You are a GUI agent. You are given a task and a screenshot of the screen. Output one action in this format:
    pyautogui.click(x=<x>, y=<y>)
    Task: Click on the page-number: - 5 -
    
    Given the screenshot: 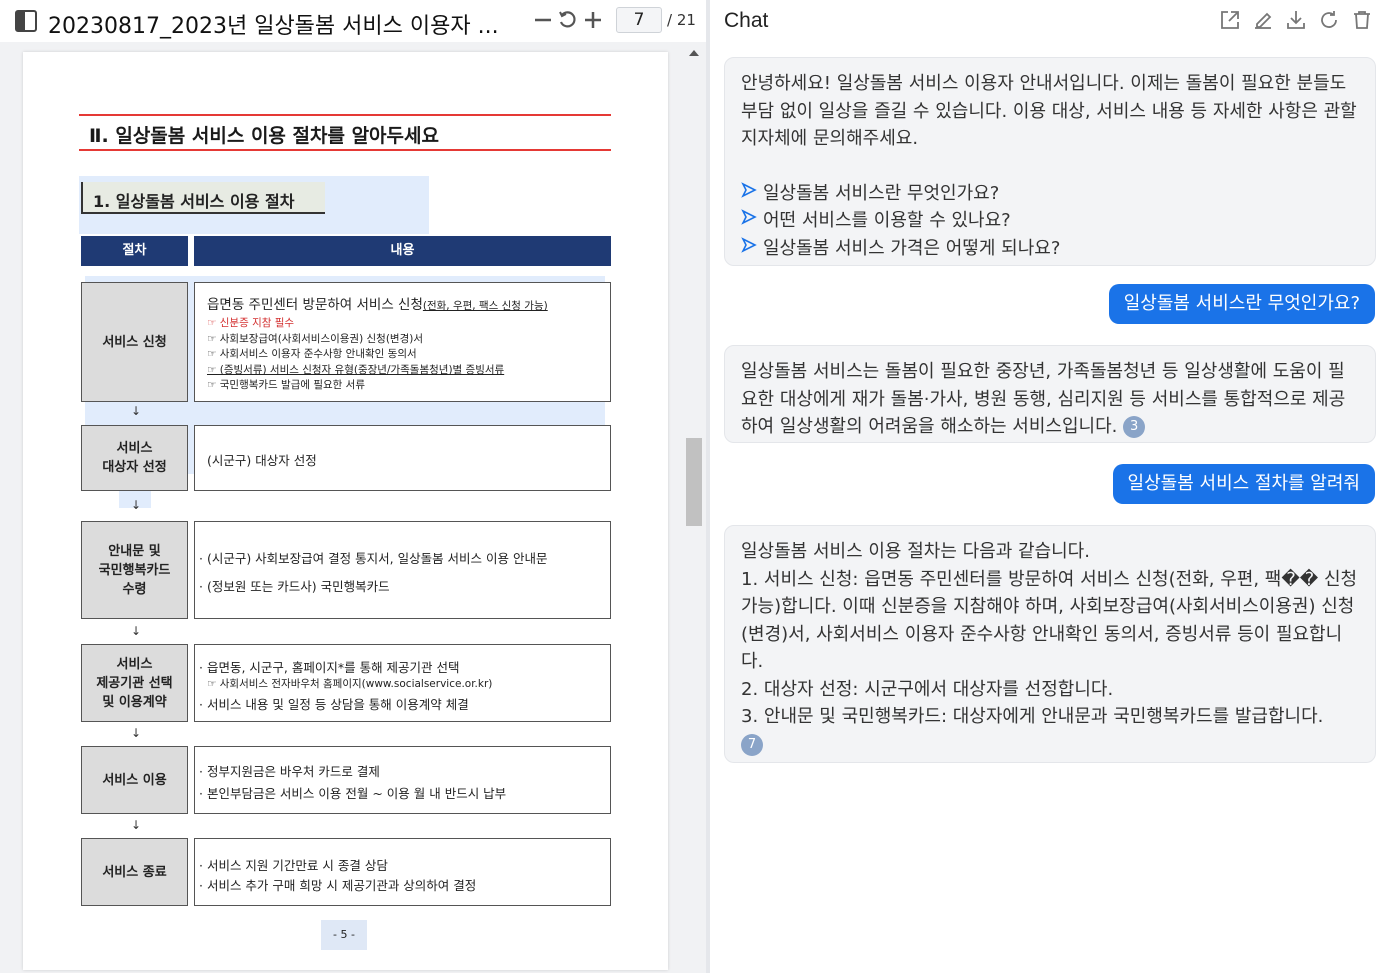 What is the action you would take?
    pyautogui.click(x=344, y=935)
    